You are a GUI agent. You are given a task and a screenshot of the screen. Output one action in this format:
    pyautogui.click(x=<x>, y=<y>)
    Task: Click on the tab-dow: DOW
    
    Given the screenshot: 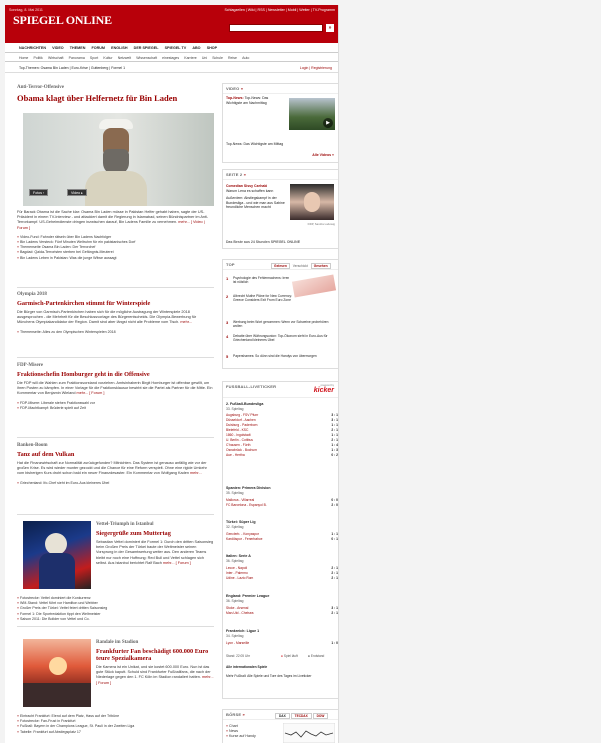 What is the action you would take?
    pyautogui.click(x=320, y=716)
    